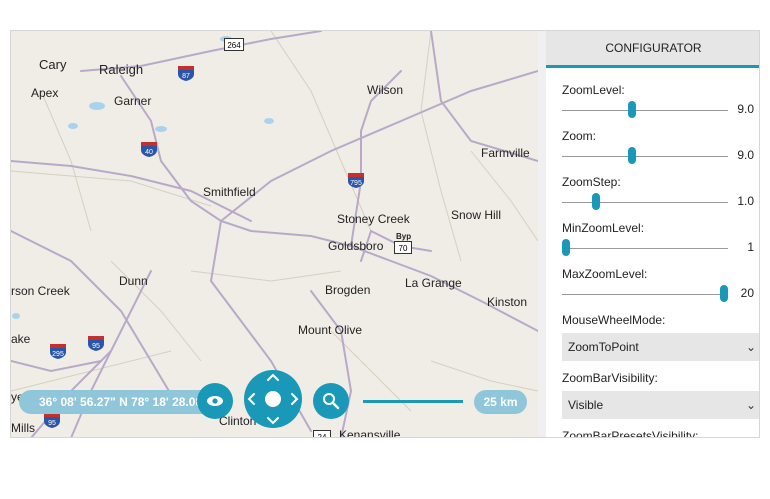 This screenshot has height=499, width=770. What do you see at coordinates (579, 136) in the screenshot?
I see `zoom-label: Zoom:` at bounding box center [579, 136].